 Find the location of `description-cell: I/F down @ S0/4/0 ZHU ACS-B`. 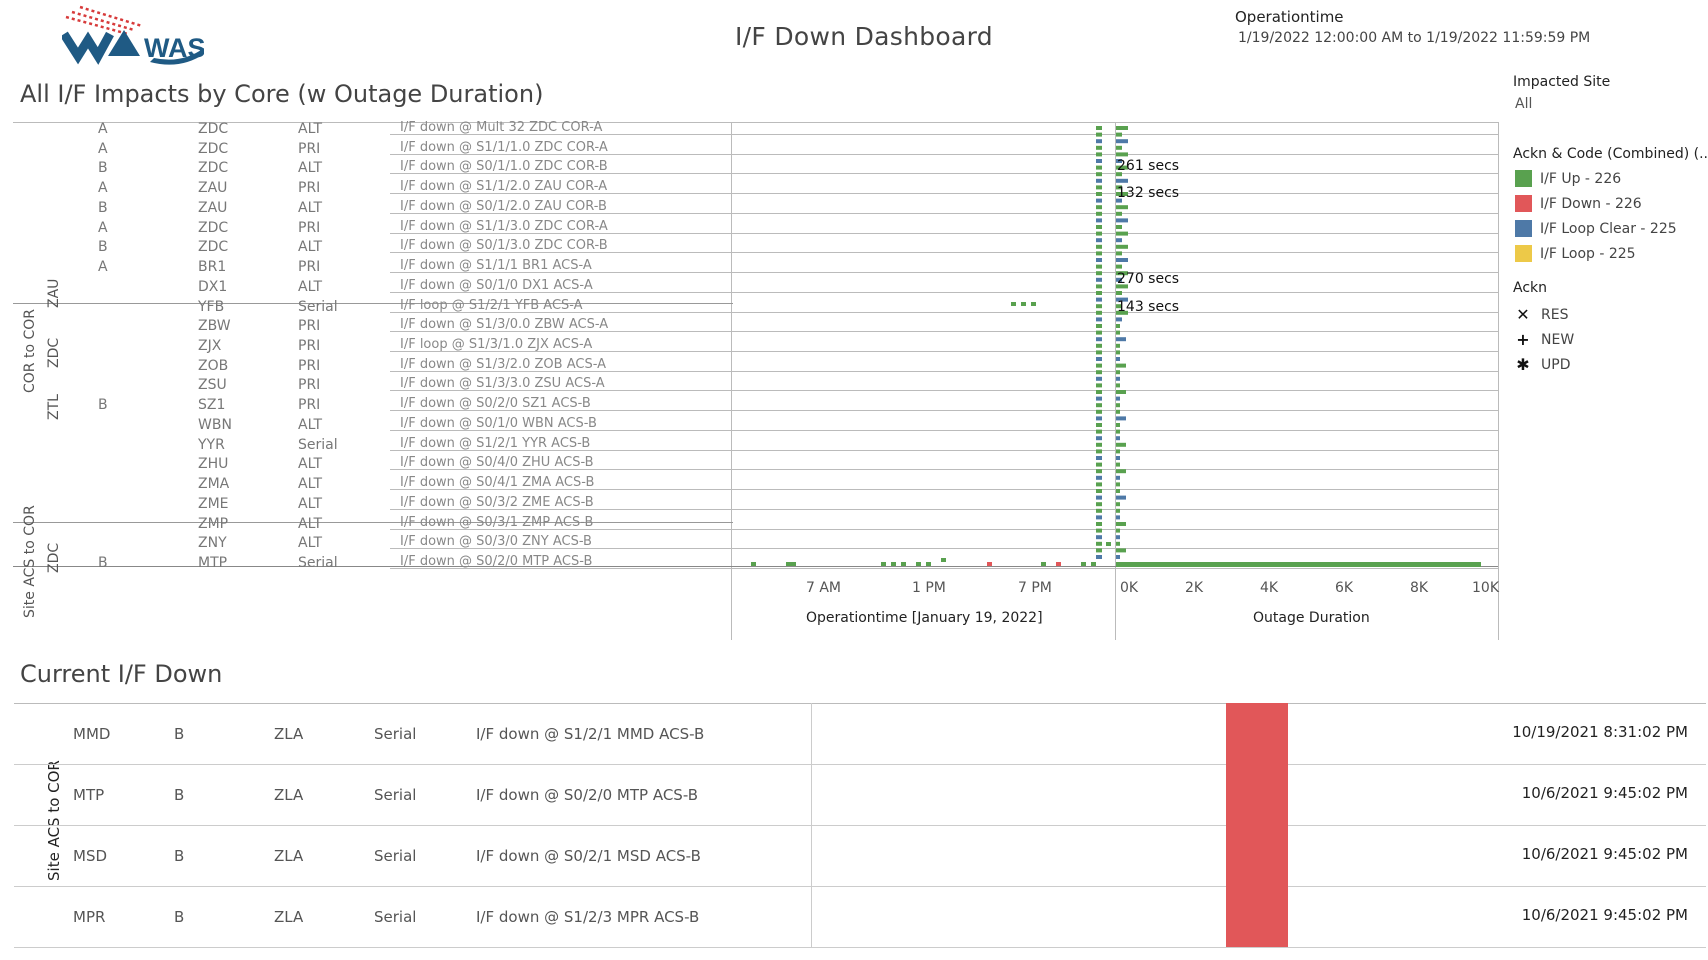

description-cell: I/F down @ S0/4/0 ZHU ACS-B is located at coordinates (497, 463).